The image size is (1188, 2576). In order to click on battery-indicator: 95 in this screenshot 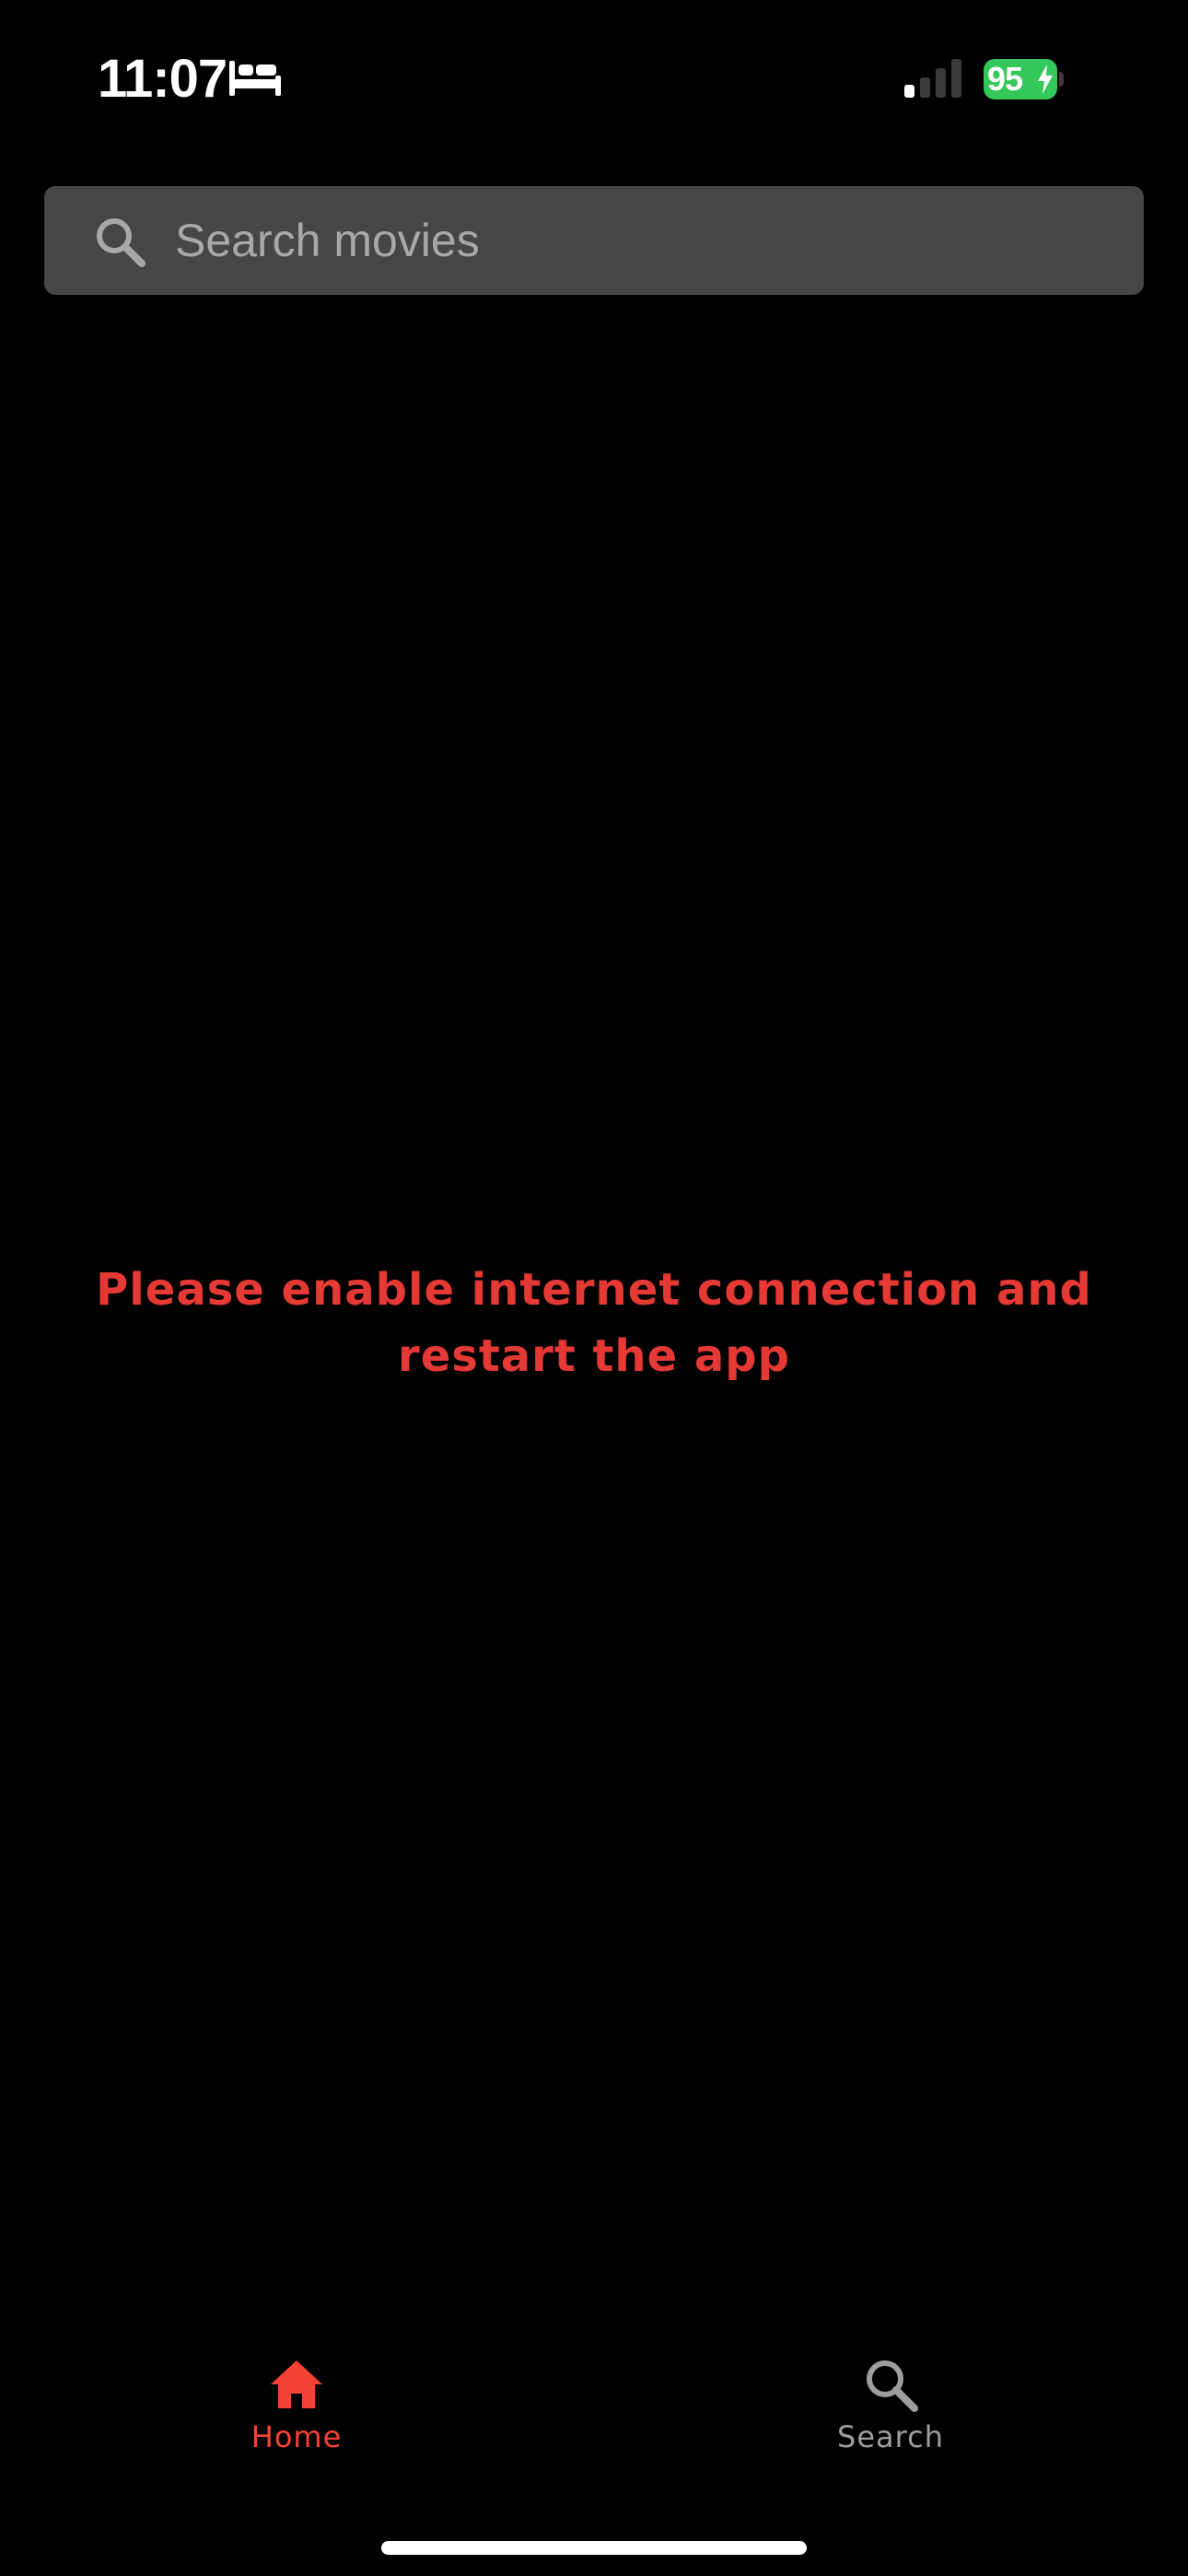, I will do `click(1024, 79)`.